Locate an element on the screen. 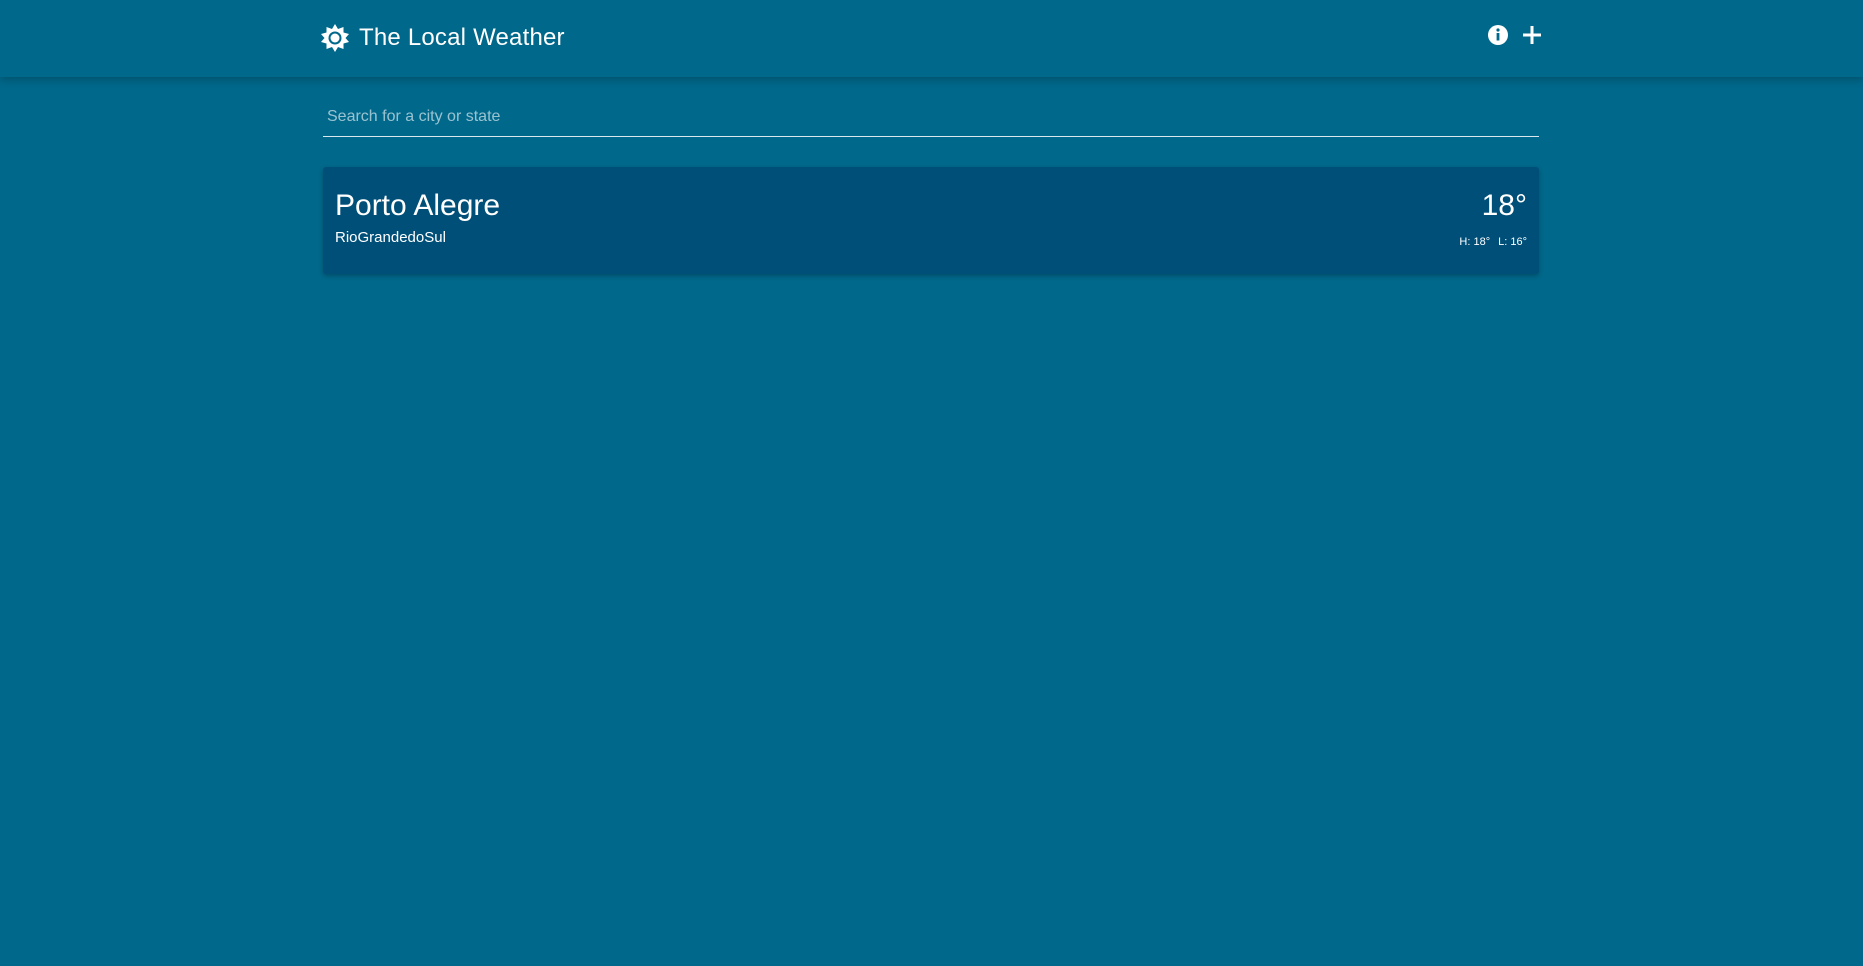 The width and height of the screenshot is (1863, 966). high-low: H: 18° L: 16° is located at coordinates (1493, 242).